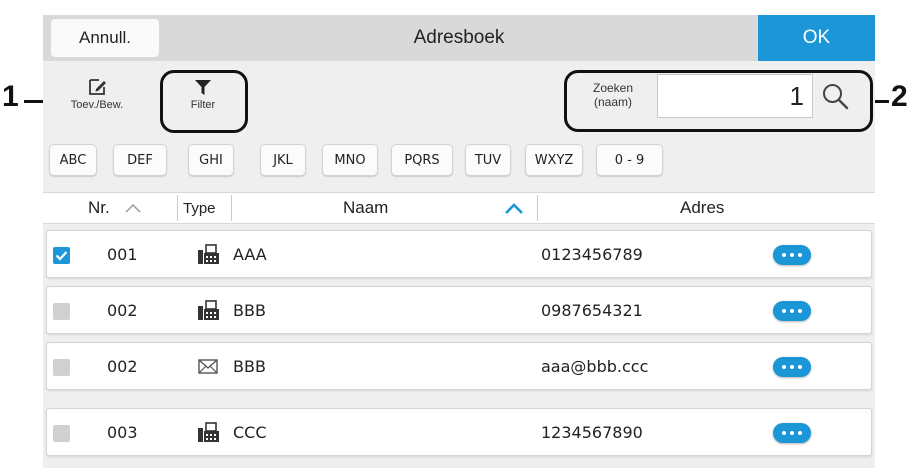  I want to click on page-title: Adresboek, so click(459, 37).